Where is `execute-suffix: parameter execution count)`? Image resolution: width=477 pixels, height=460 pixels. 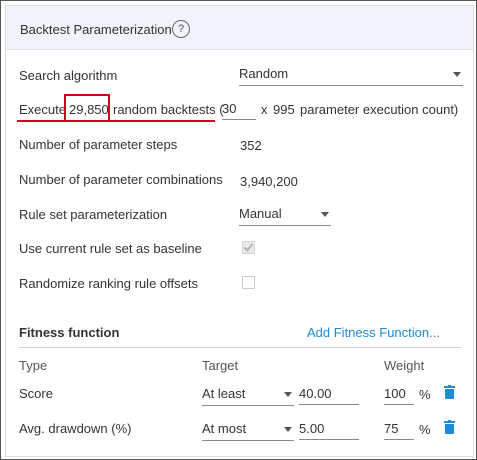
execute-suffix: parameter execution count) is located at coordinates (379, 109).